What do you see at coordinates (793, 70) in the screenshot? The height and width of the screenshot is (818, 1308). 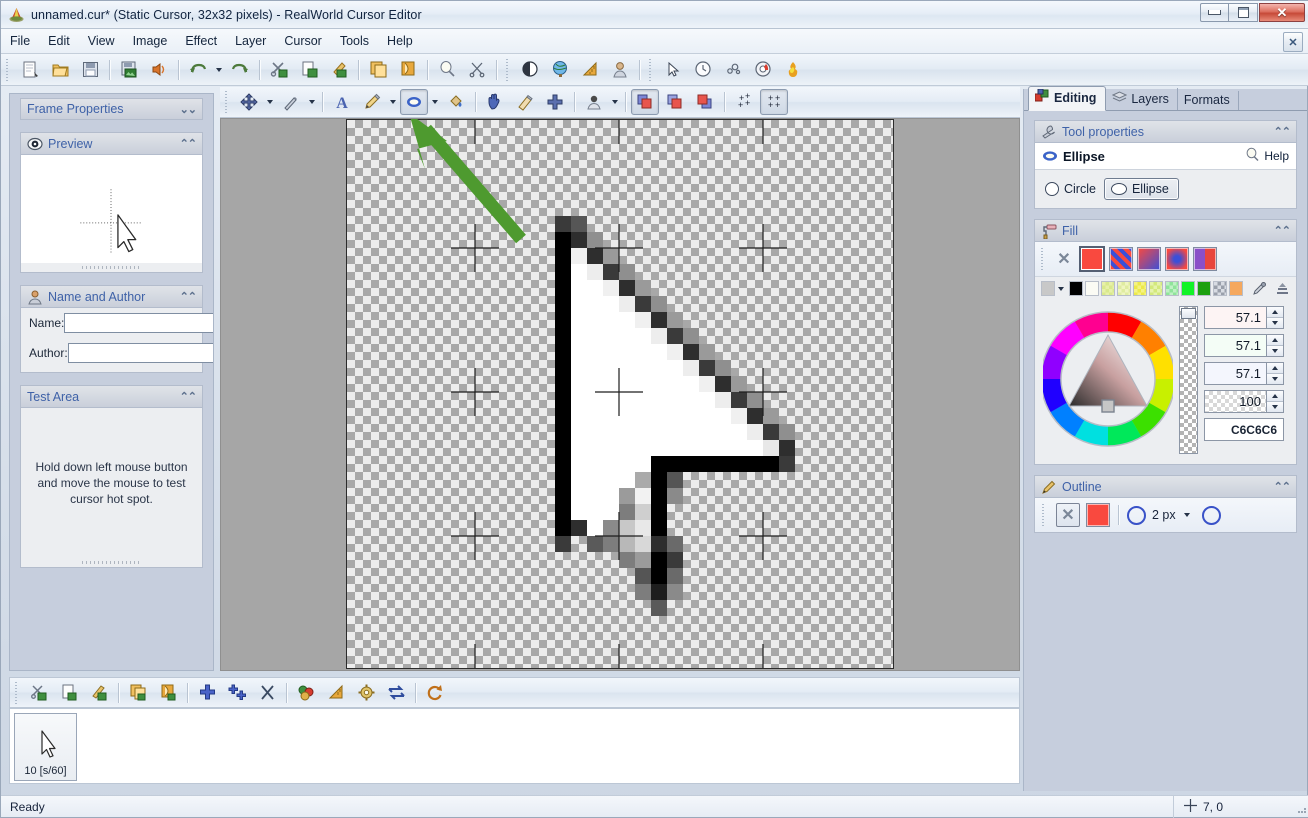 I see `flame-icon` at bounding box center [793, 70].